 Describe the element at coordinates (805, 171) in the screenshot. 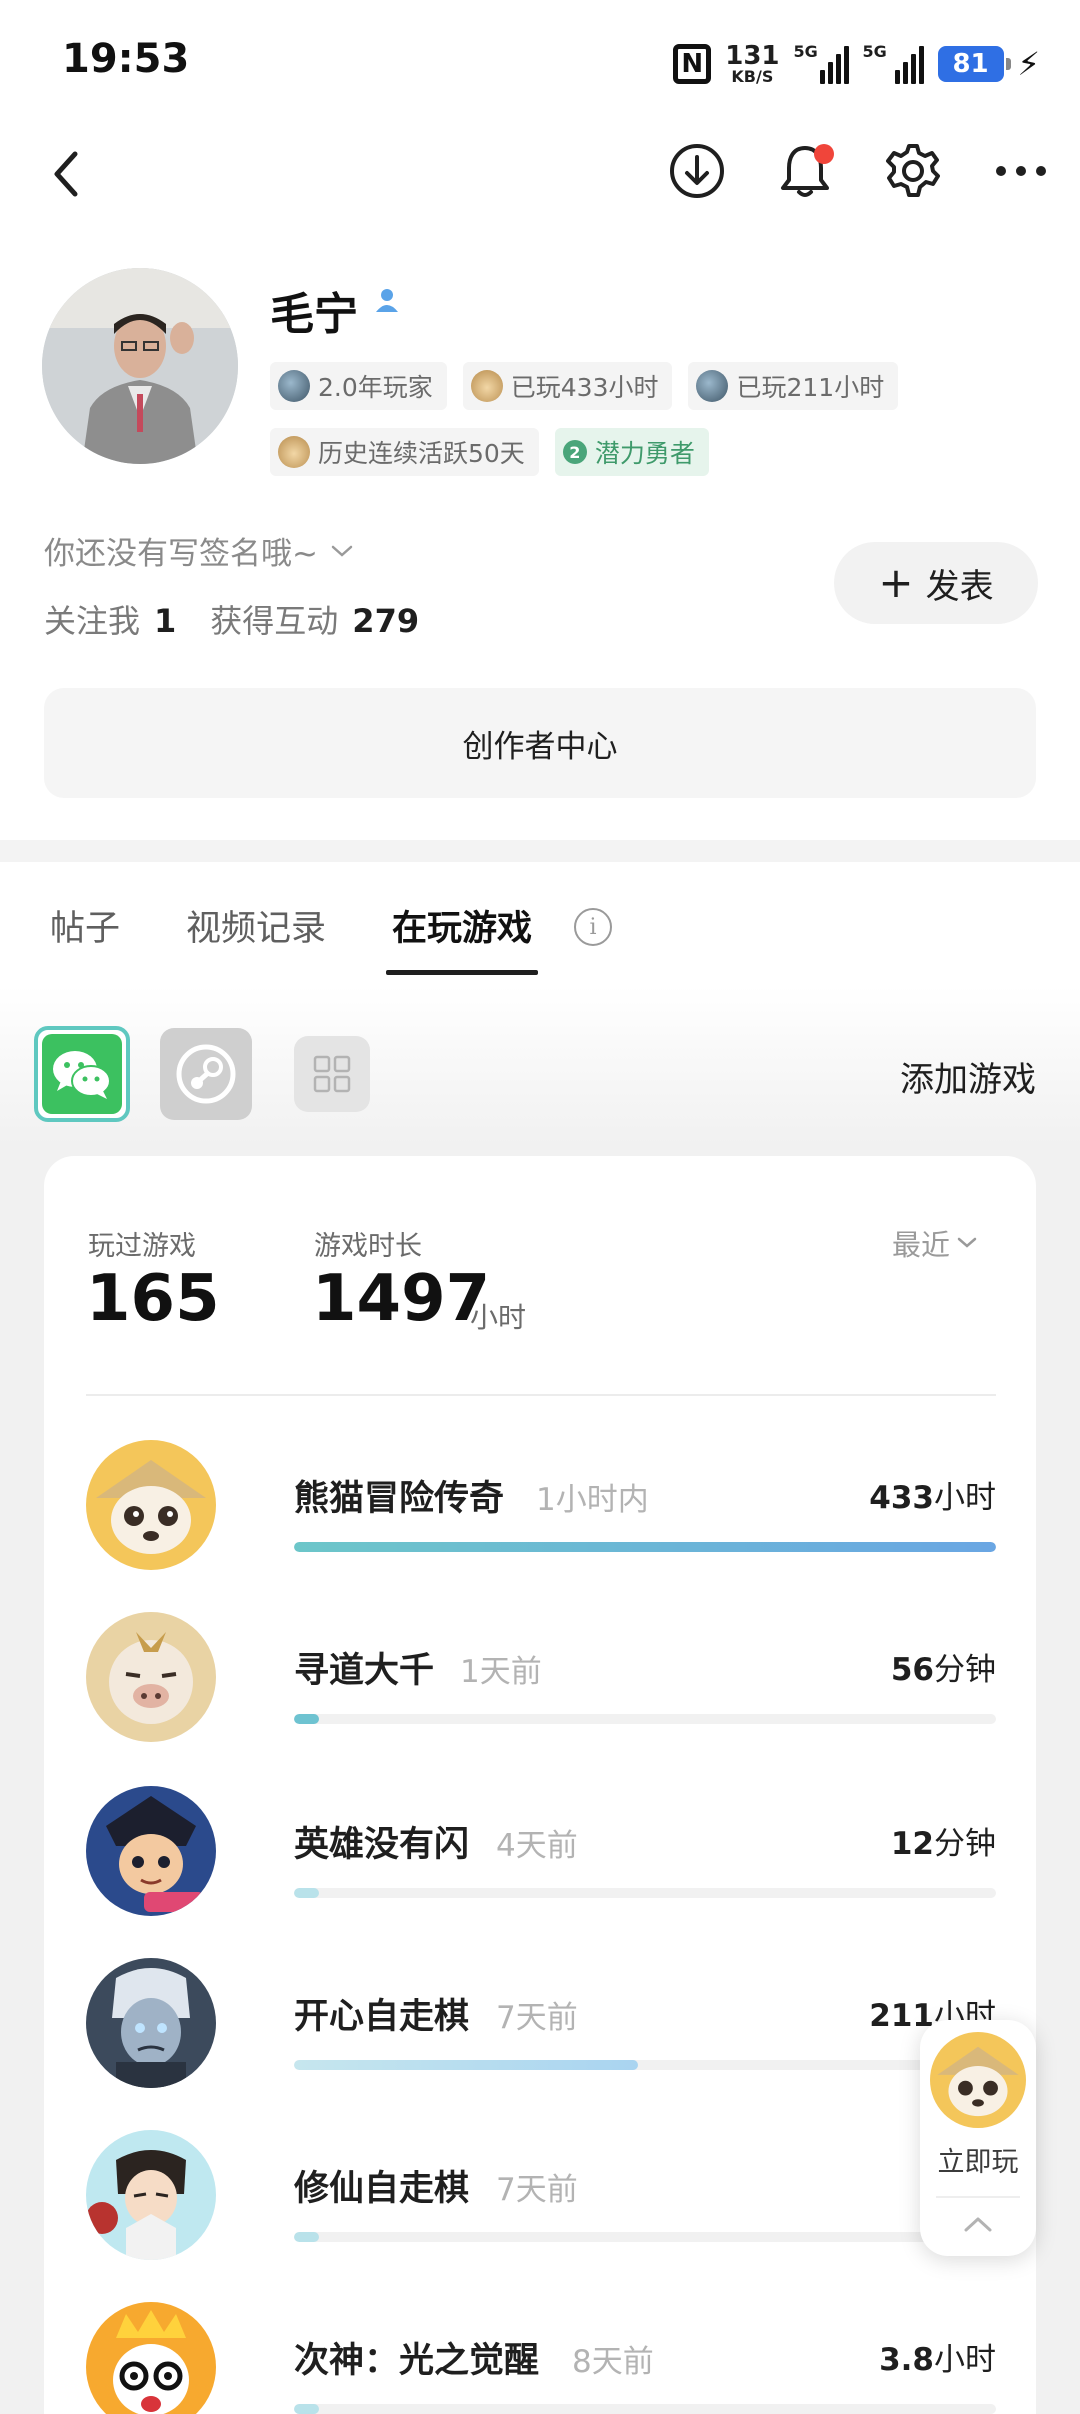

I see `notifications-button` at that location.